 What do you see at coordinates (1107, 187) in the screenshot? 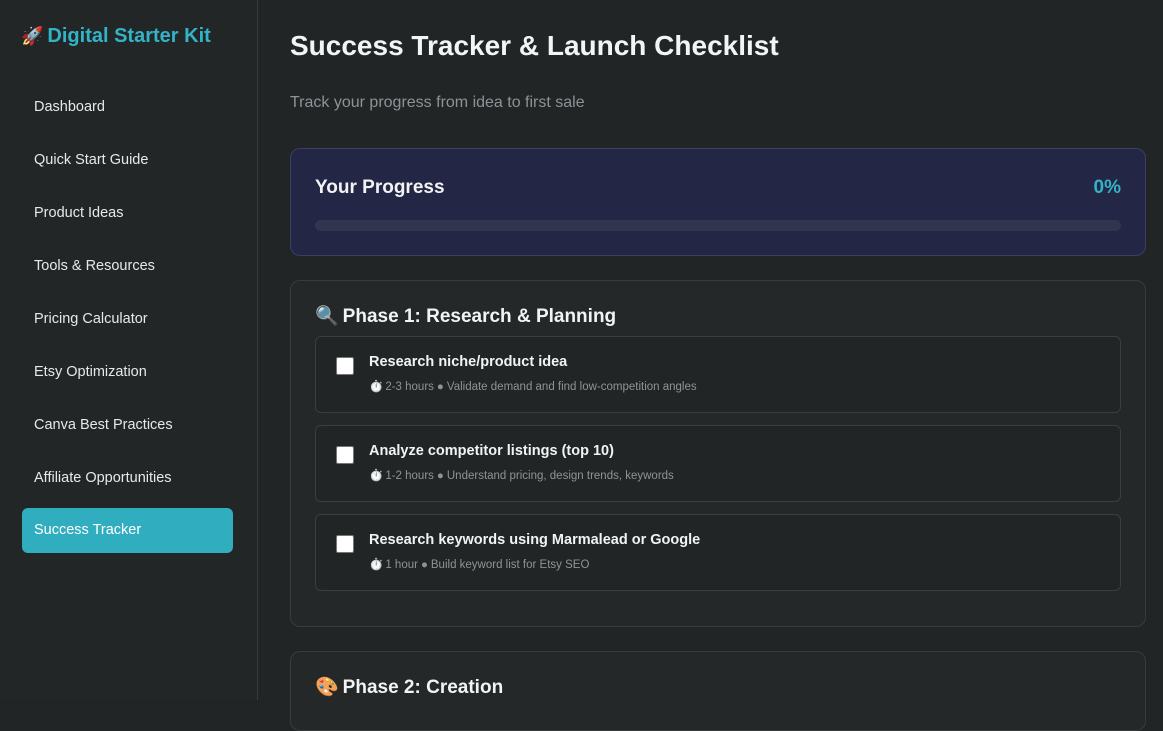
I see `progress-percentage: 0%` at bounding box center [1107, 187].